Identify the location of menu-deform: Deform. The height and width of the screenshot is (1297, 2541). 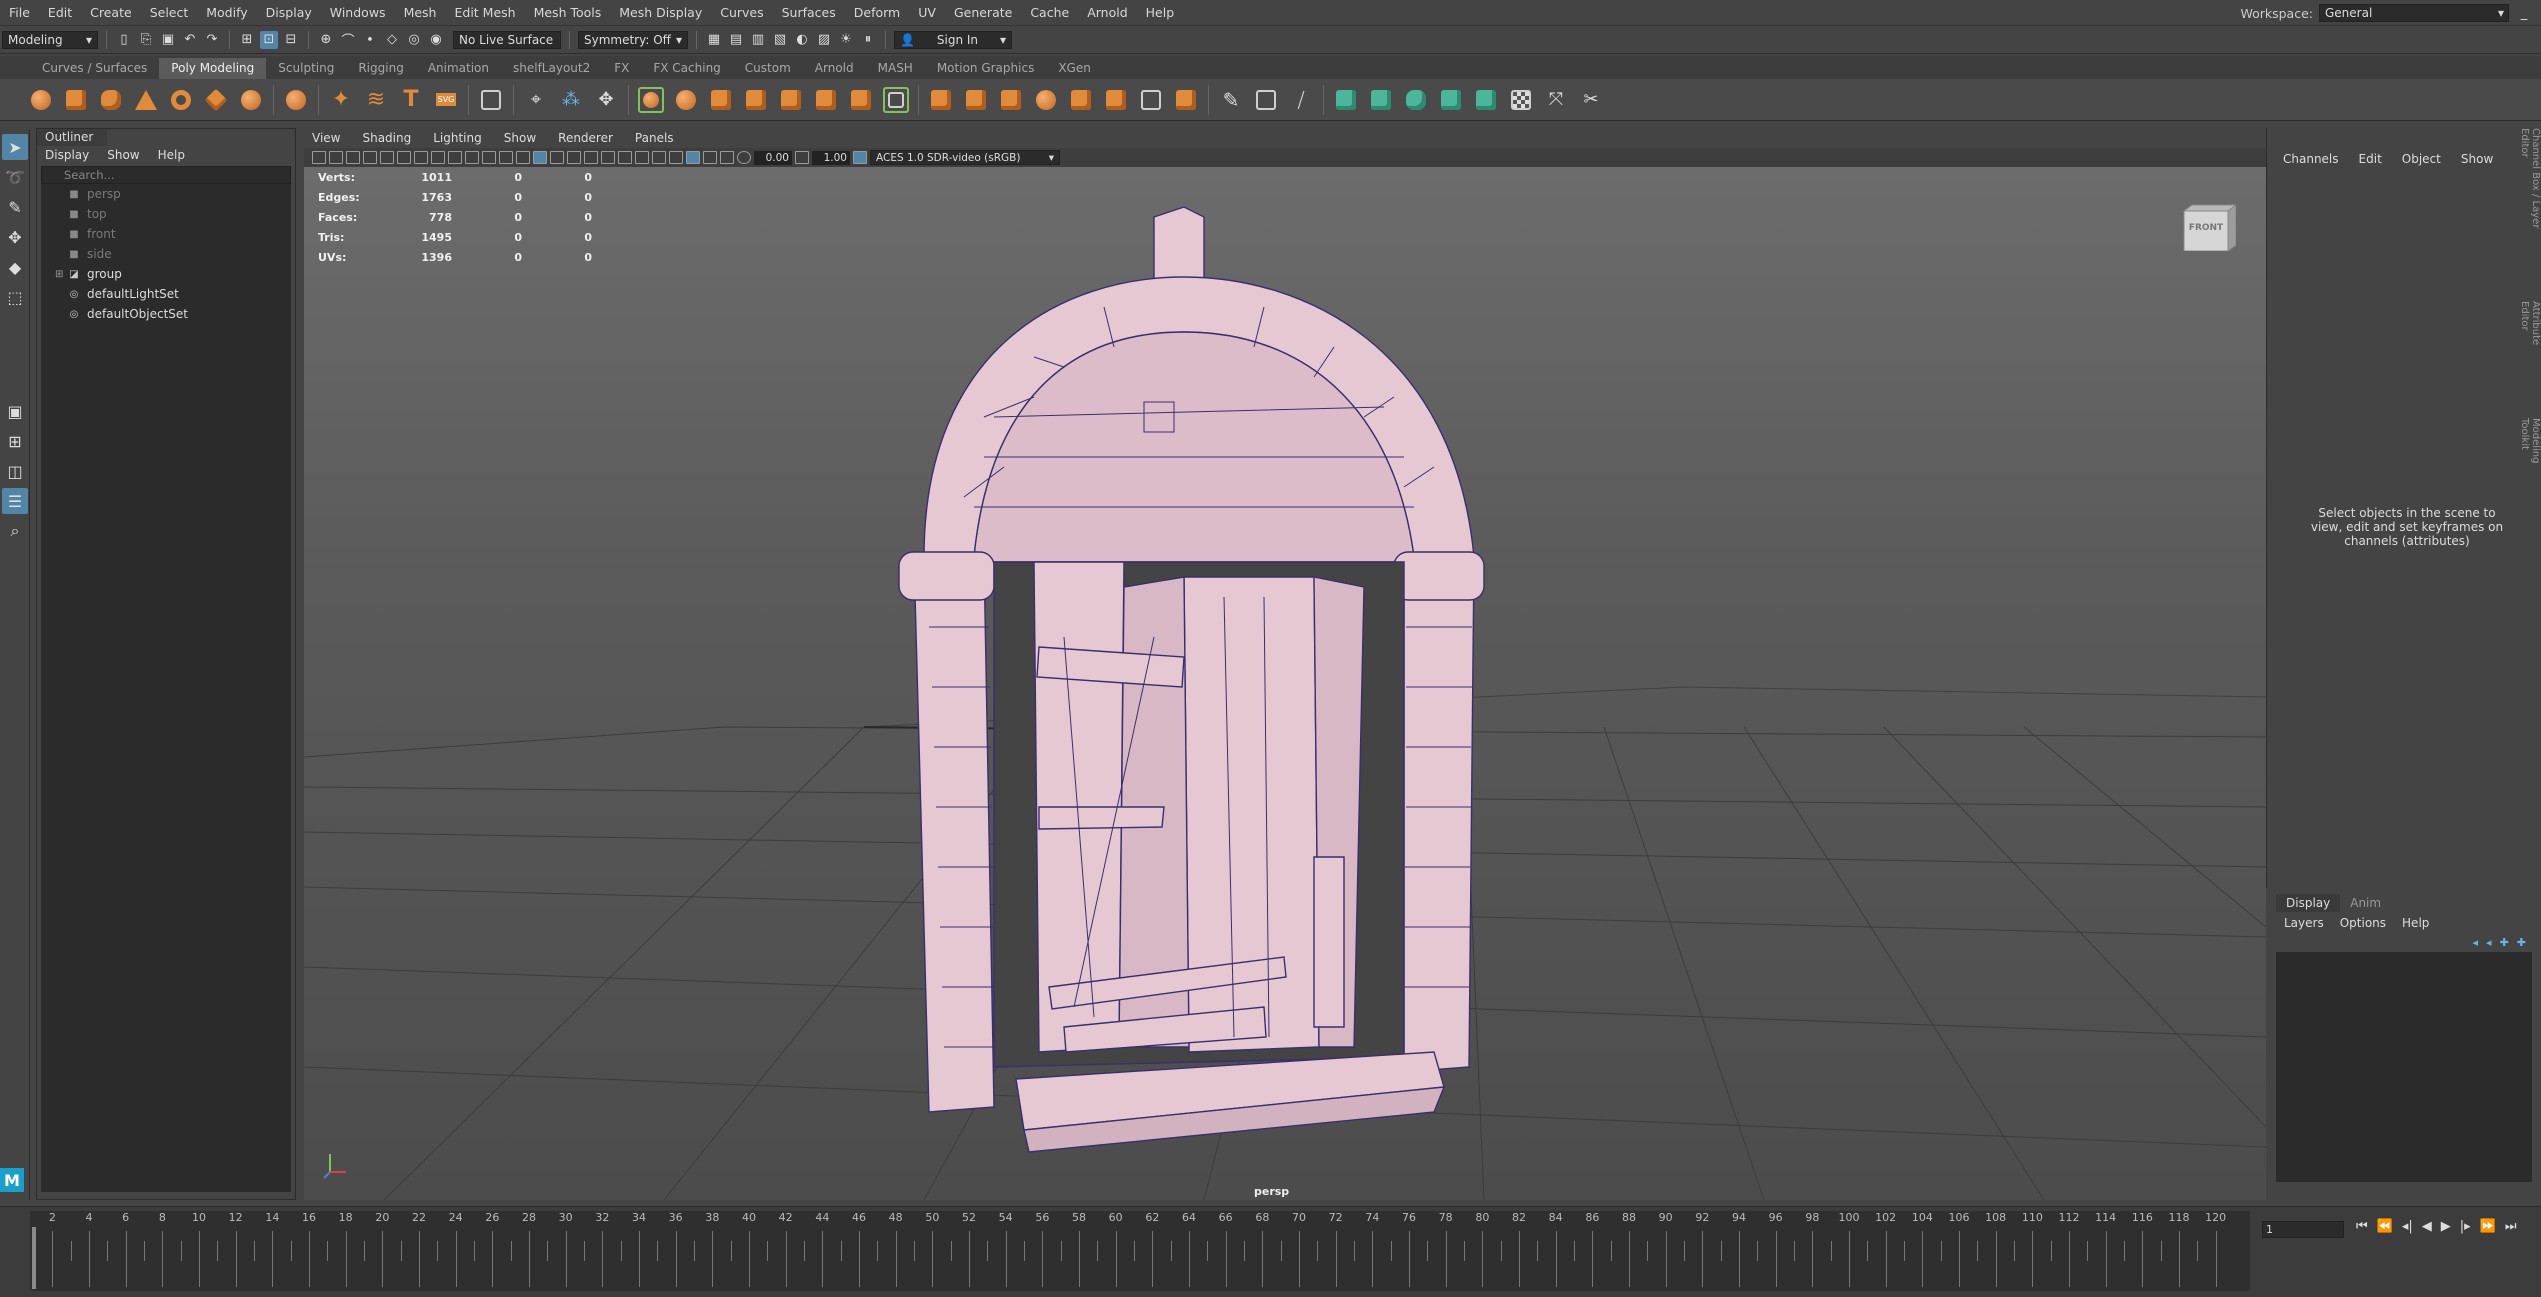
(877, 12).